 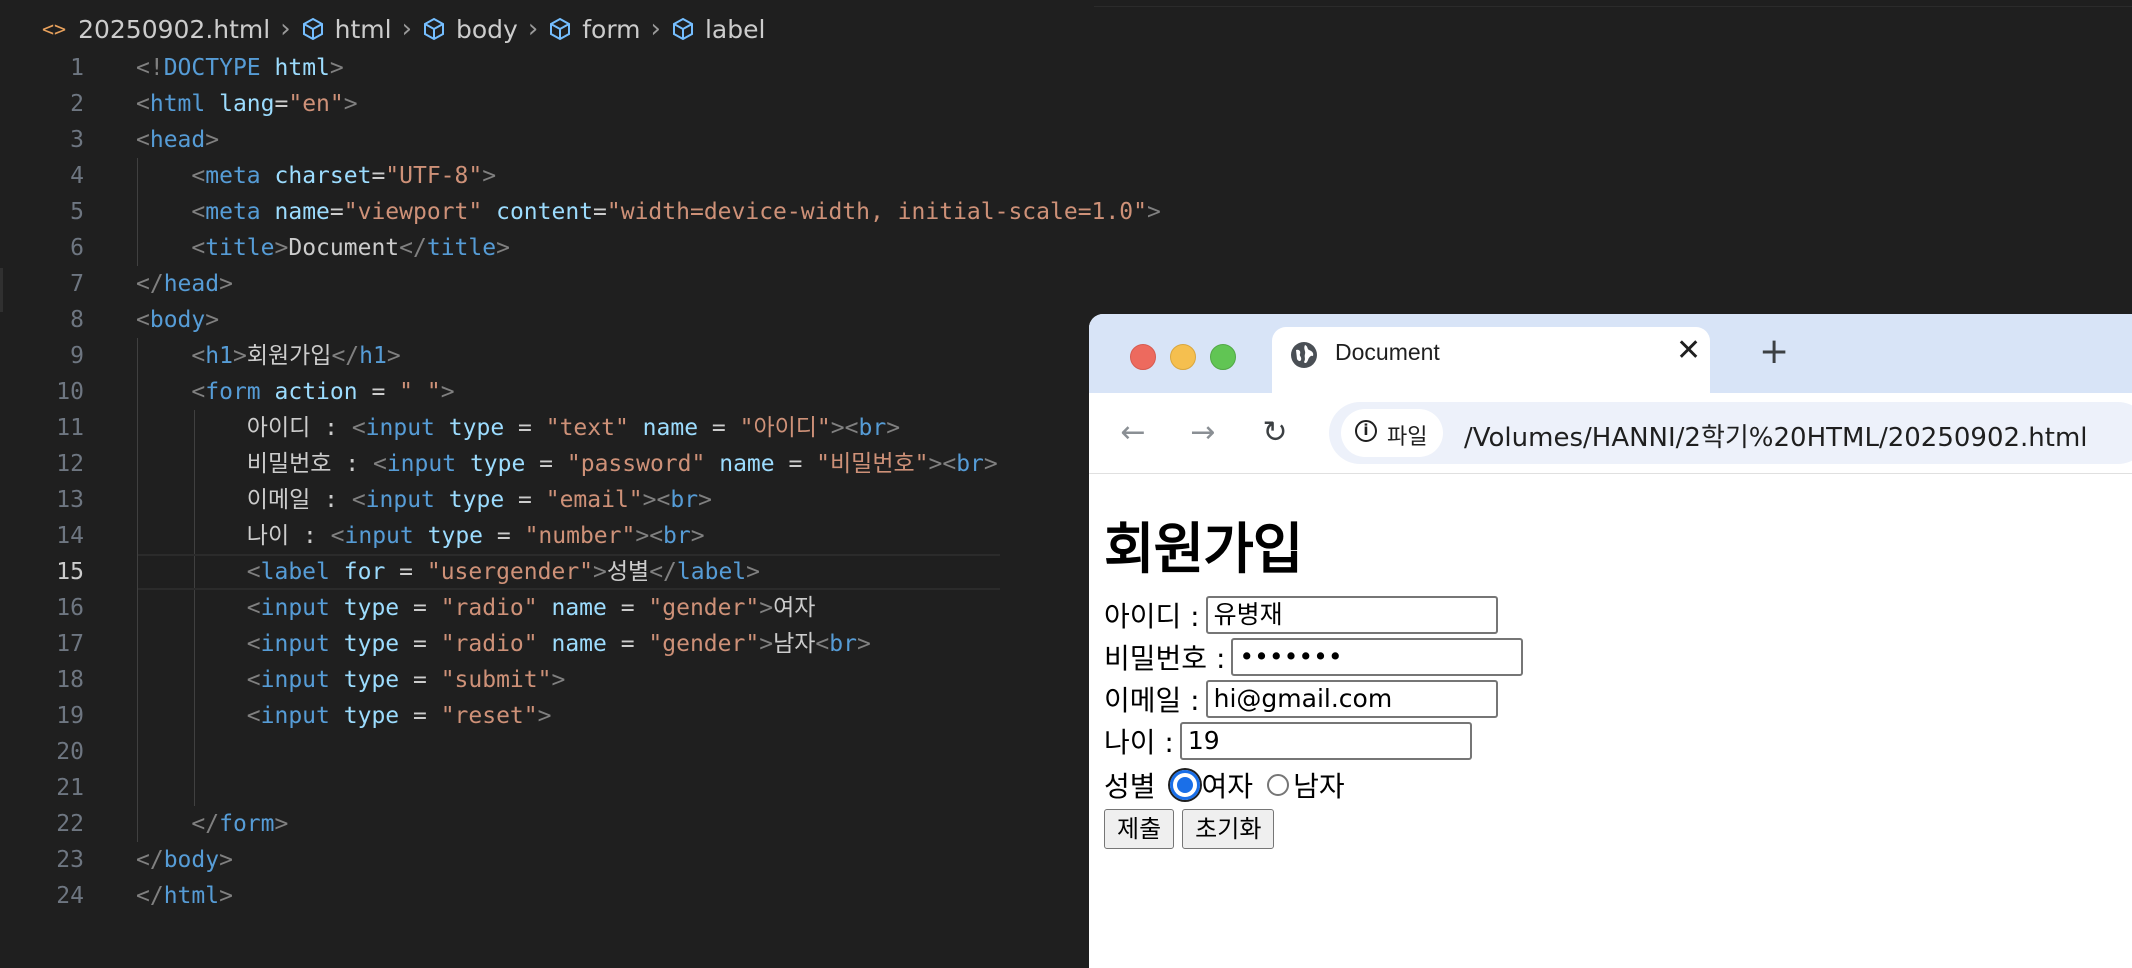 What do you see at coordinates (174, 29) in the screenshot?
I see `breadcrumb-file: 20250902.html` at bounding box center [174, 29].